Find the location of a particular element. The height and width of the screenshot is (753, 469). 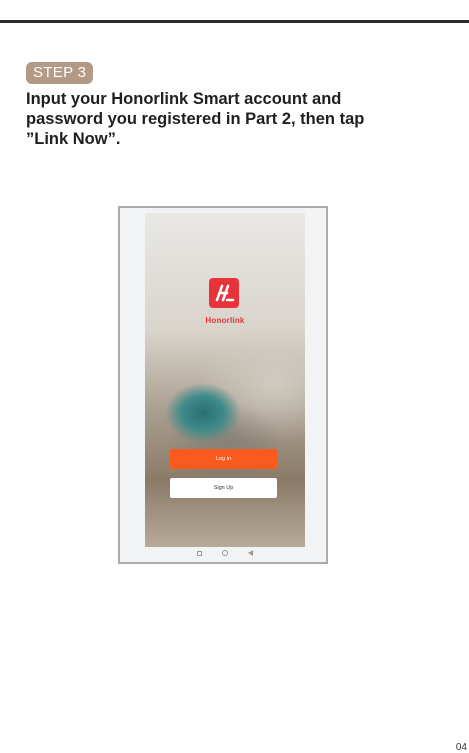

home-icon is located at coordinates (225, 553).